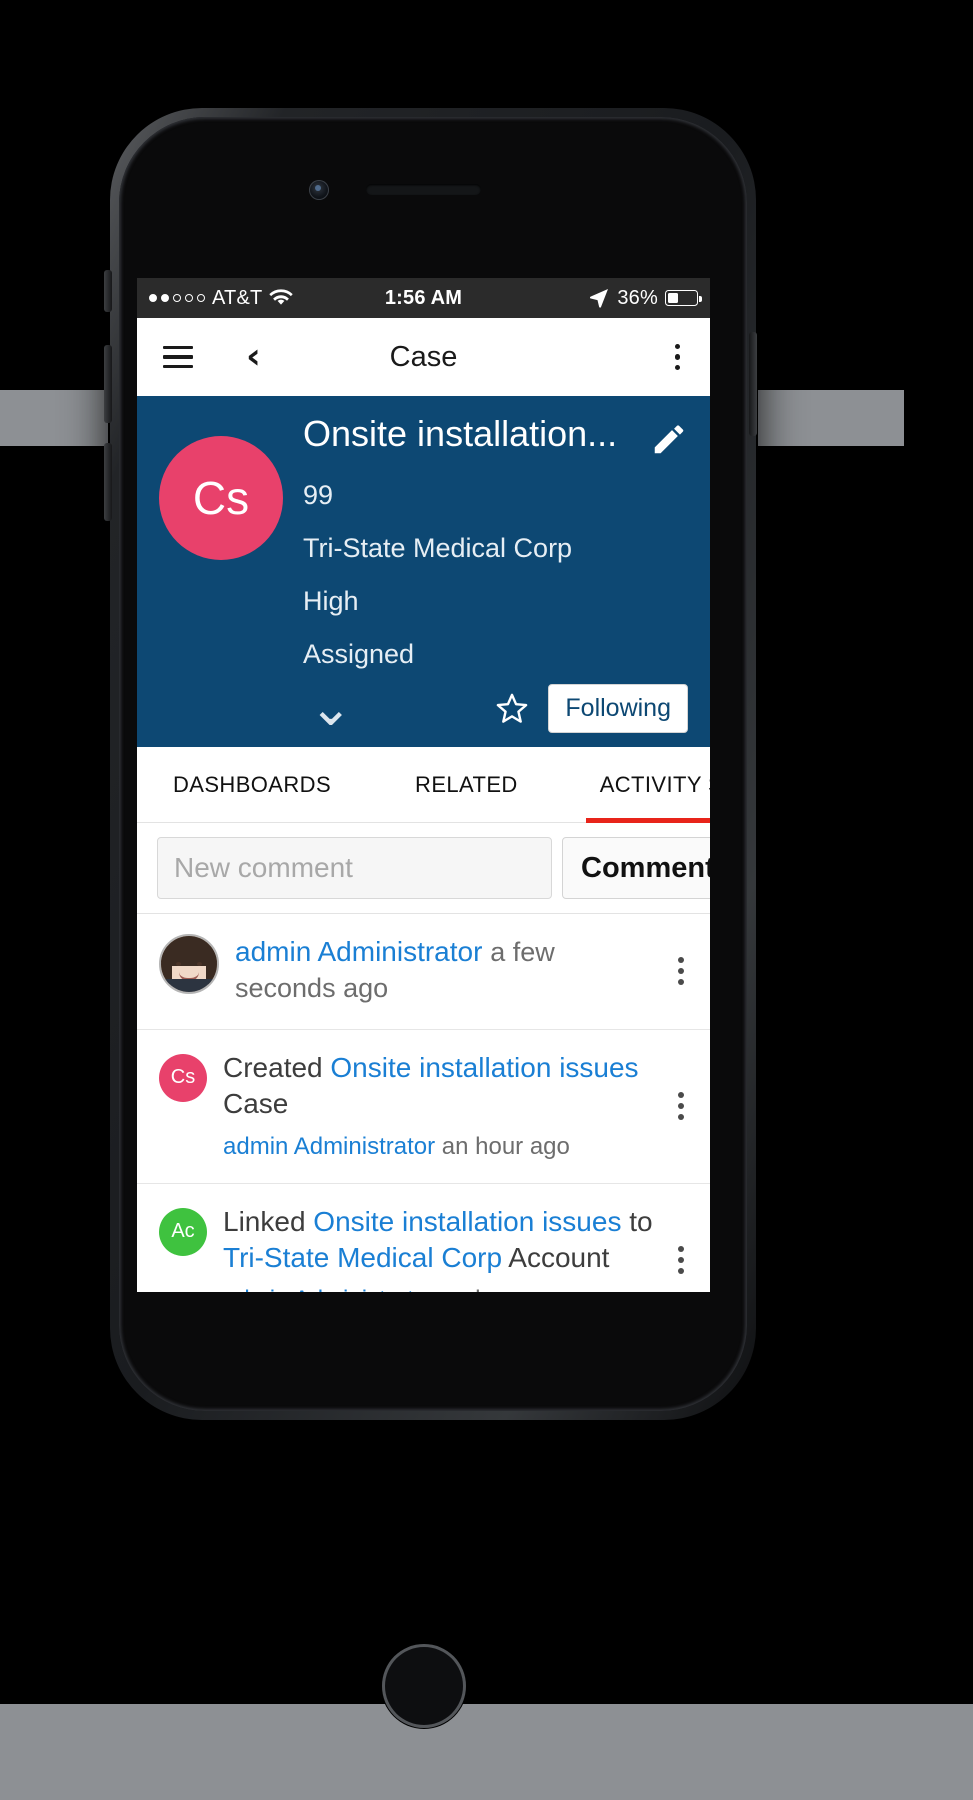 Image resolution: width=973 pixels, height=1800 pixels. What do you see at coordinates (237, 297) in the screenshot?
I see `carrier-label: AT&T` at bounding box center [237, 297].